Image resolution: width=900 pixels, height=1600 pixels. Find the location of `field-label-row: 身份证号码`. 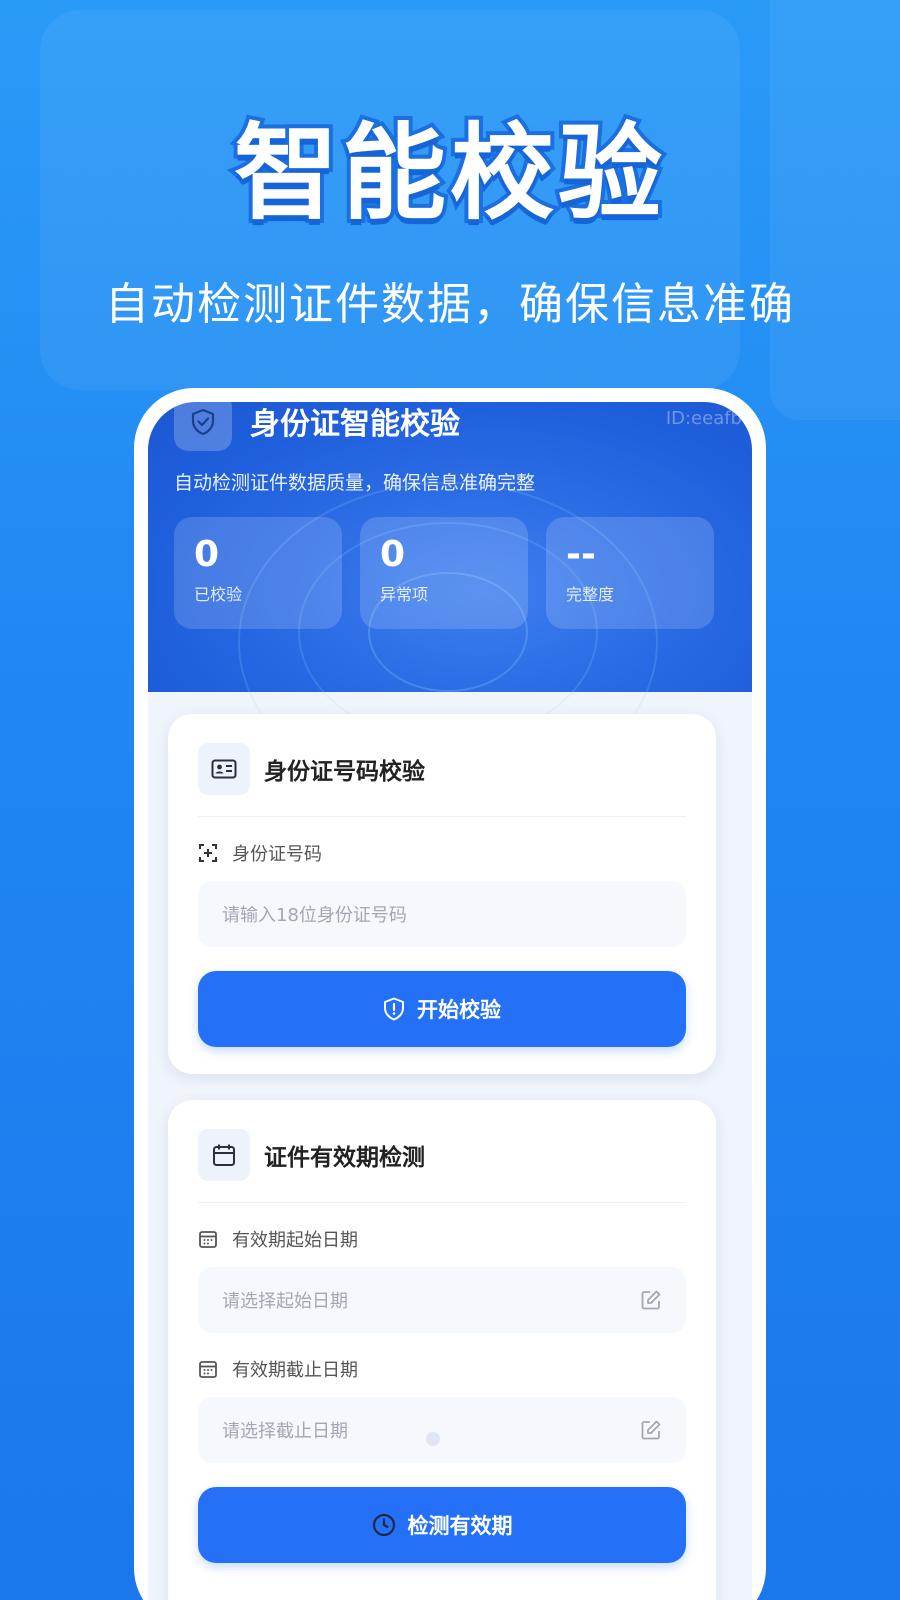

field-label-row: 身份证号码 is located at coordinates (442, 853).